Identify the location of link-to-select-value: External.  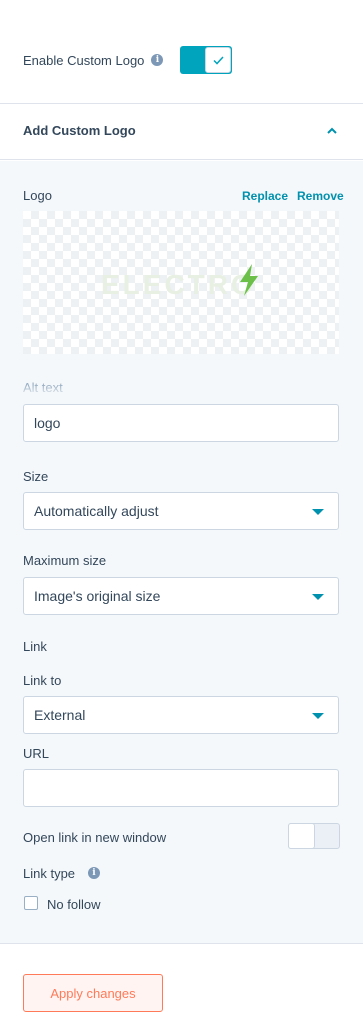
(60, 715).